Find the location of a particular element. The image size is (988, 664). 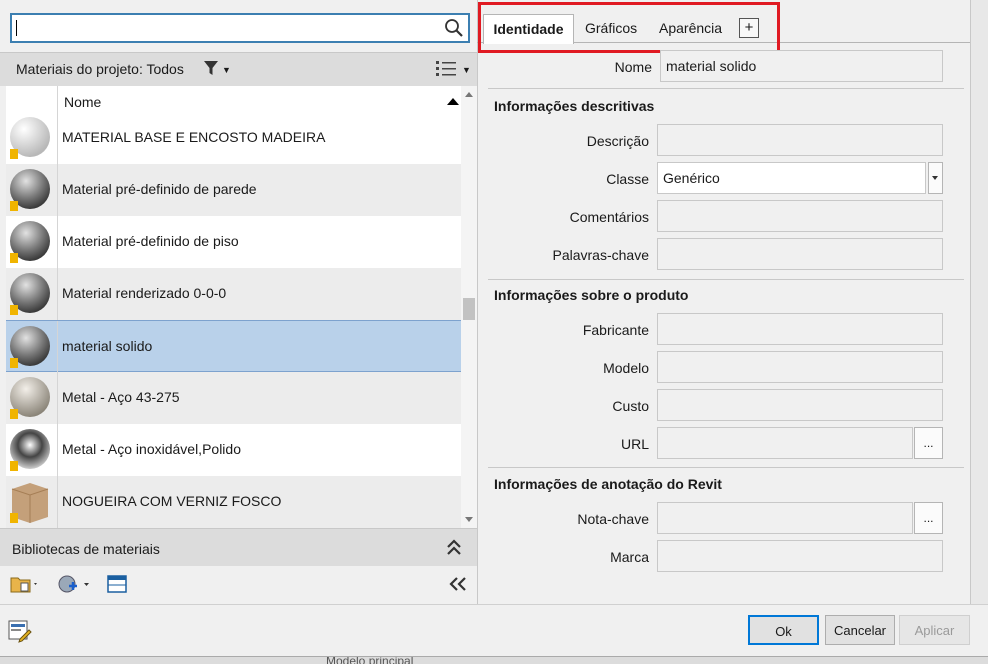

class-label: Classe is located at coordinates (627, 179).